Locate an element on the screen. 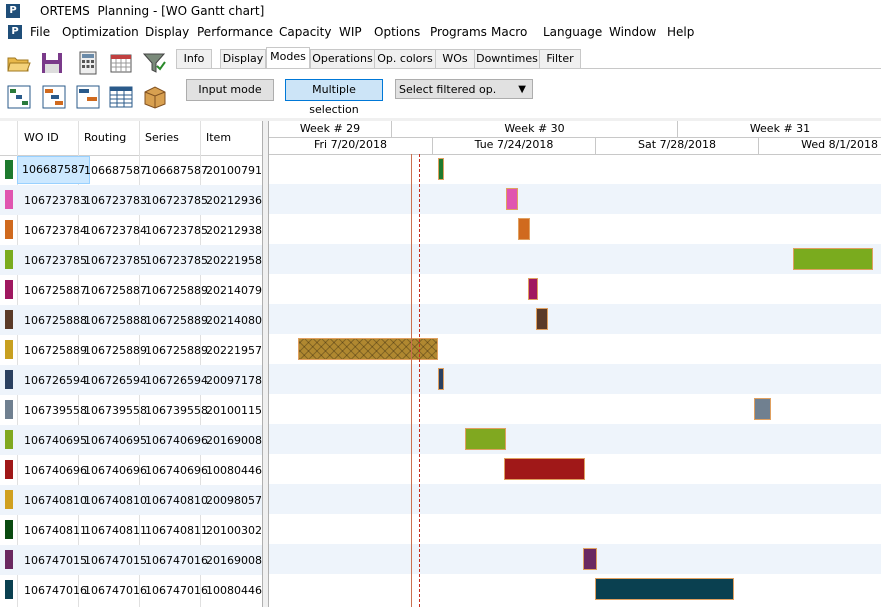 Image resolution: width=881 pixels, height=607 pixels. cell-routing: 106725889 is located at coordinates (115, 350).